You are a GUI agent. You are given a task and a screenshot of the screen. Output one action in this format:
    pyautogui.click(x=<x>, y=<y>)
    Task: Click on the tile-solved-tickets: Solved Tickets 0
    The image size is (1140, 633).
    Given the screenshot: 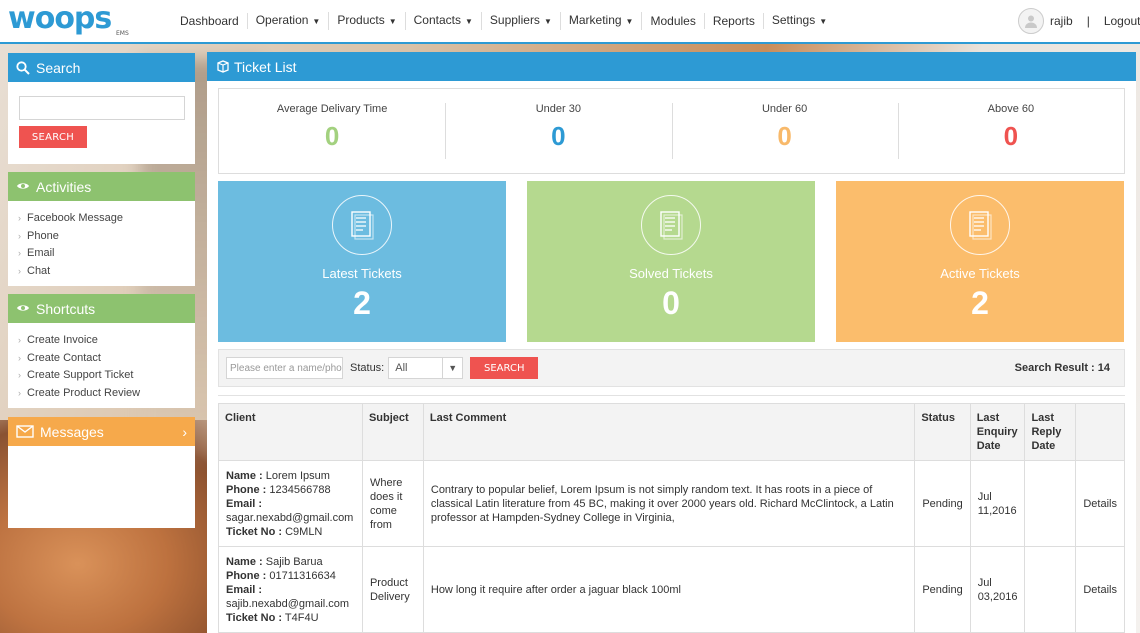 What is the action you would take?
    pyautogui.click(x=671, y=261)
    